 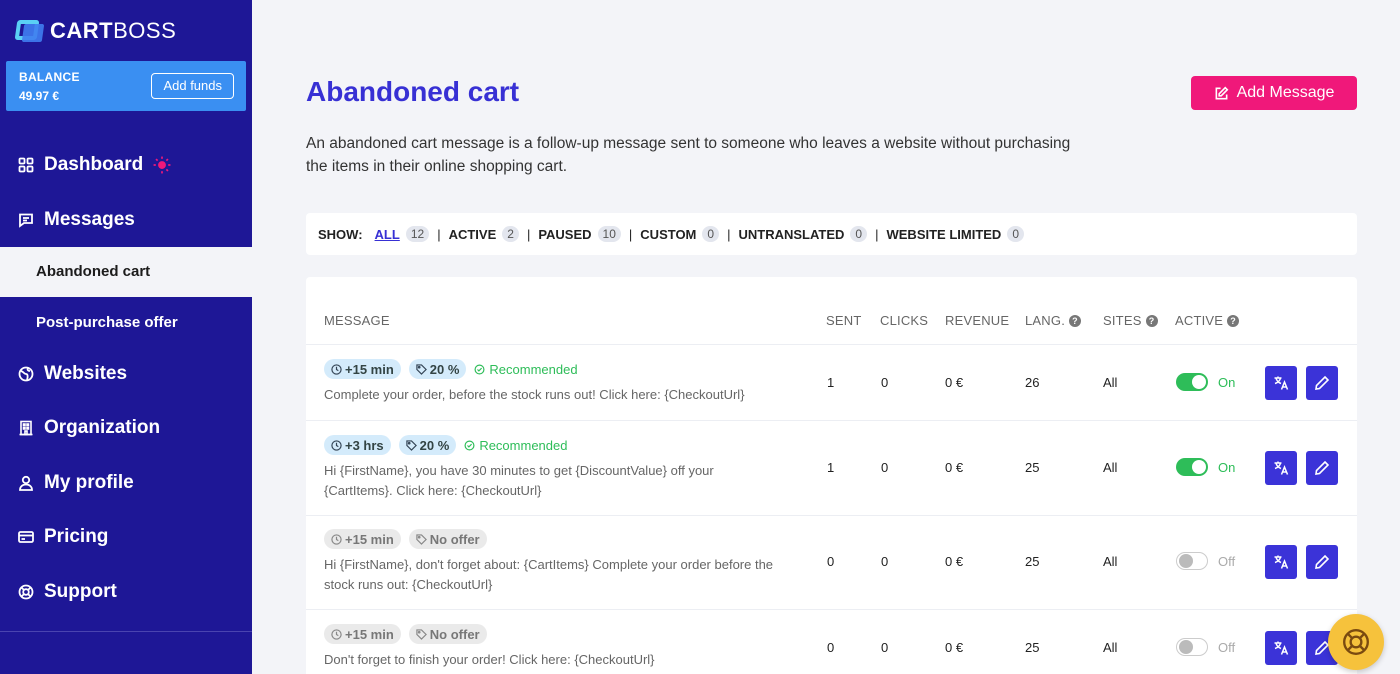 I want to click on price-tag-icon, so click(x=411, y=445).